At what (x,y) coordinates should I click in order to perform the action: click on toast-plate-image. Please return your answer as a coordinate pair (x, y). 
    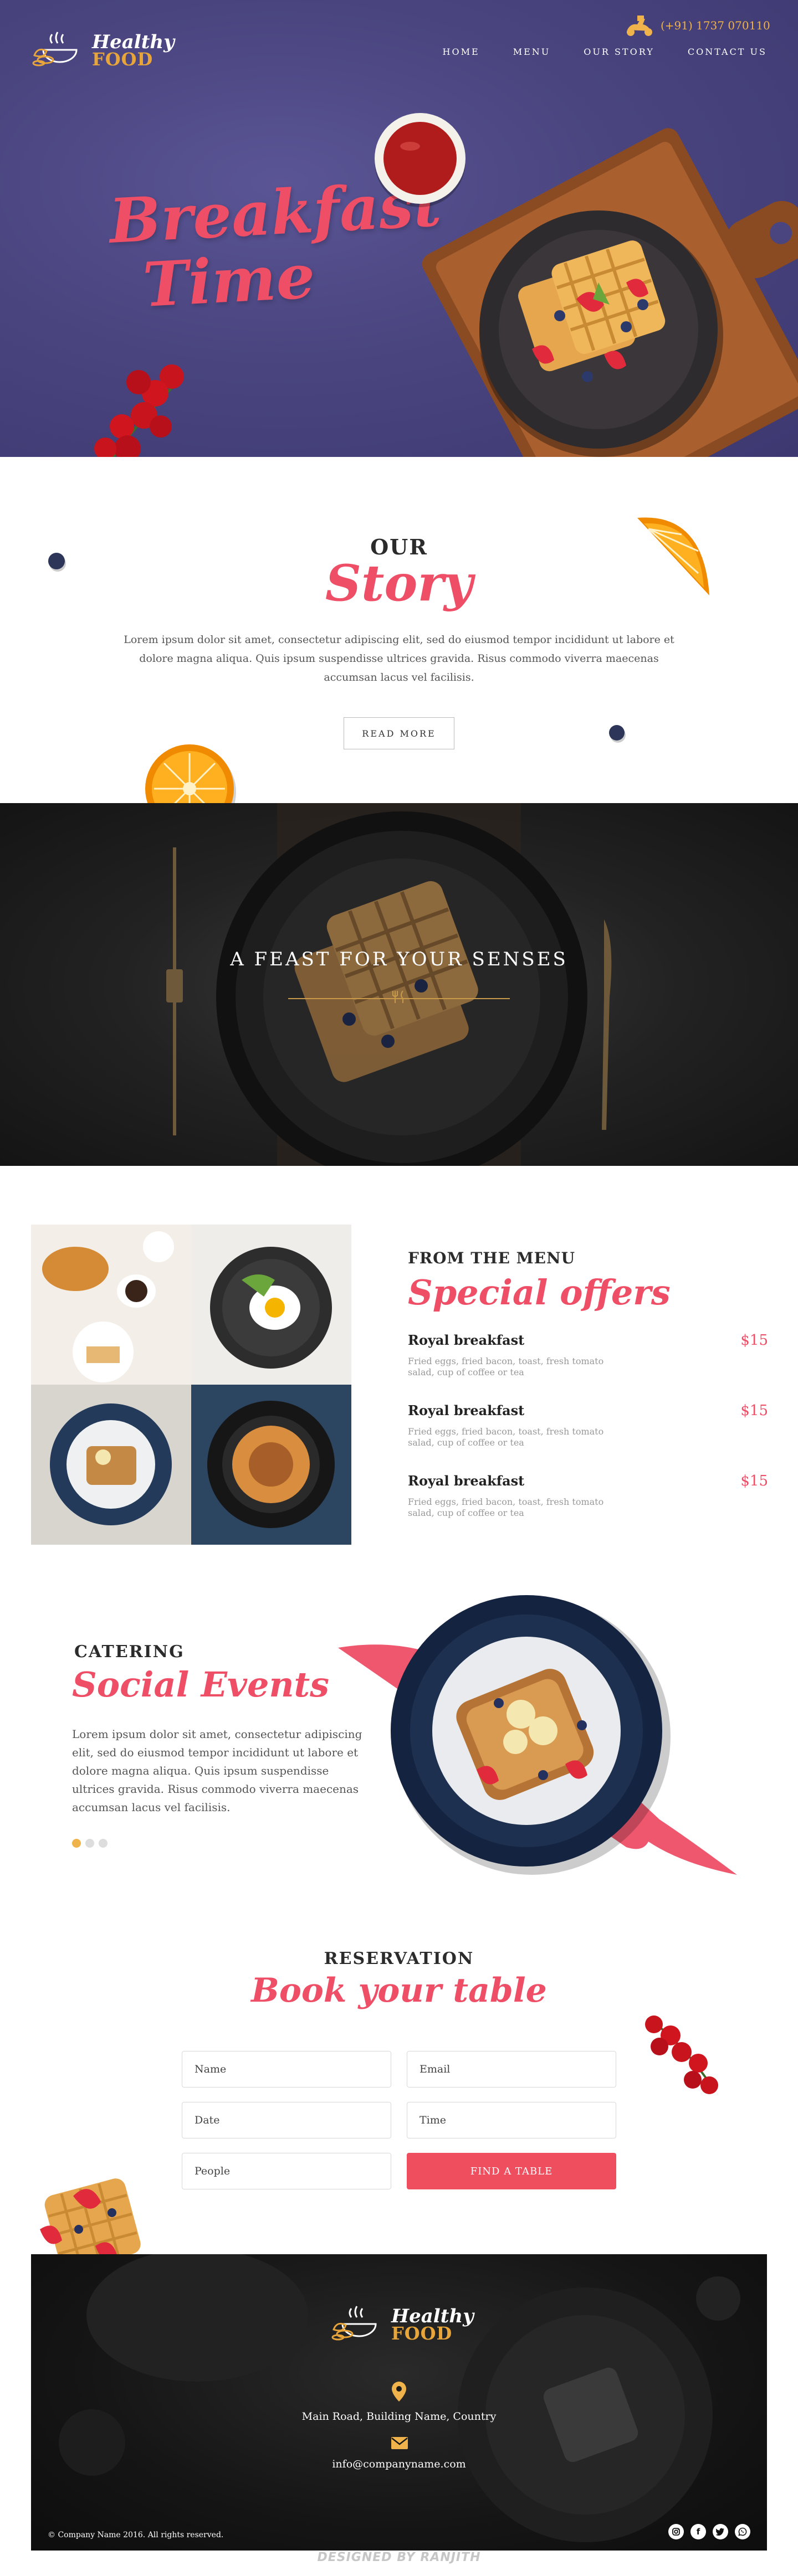
    Looking at the image, I should click on (537, 1735).